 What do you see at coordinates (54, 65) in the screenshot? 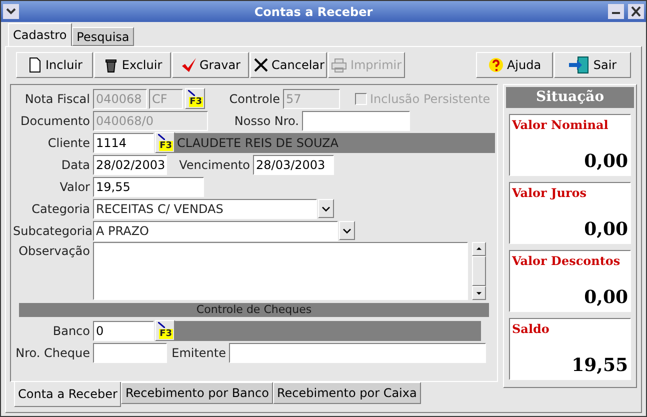
I see `new-button: Incluir` at bounding box center [54, 65].